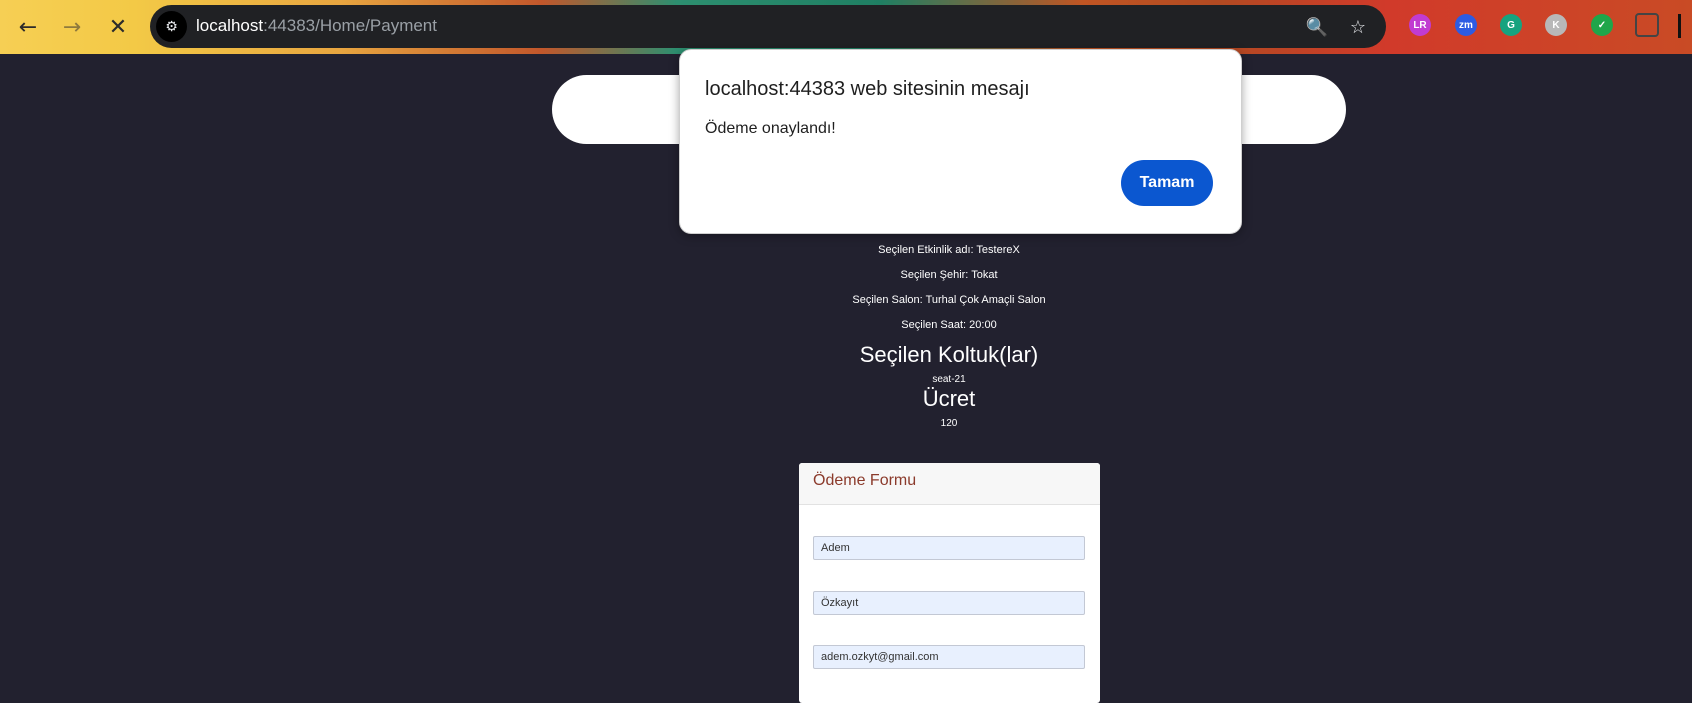 Image resolution: width=1692 pixels, height=703 pixels. I want to click on price-value: 120, so click(949, 423).